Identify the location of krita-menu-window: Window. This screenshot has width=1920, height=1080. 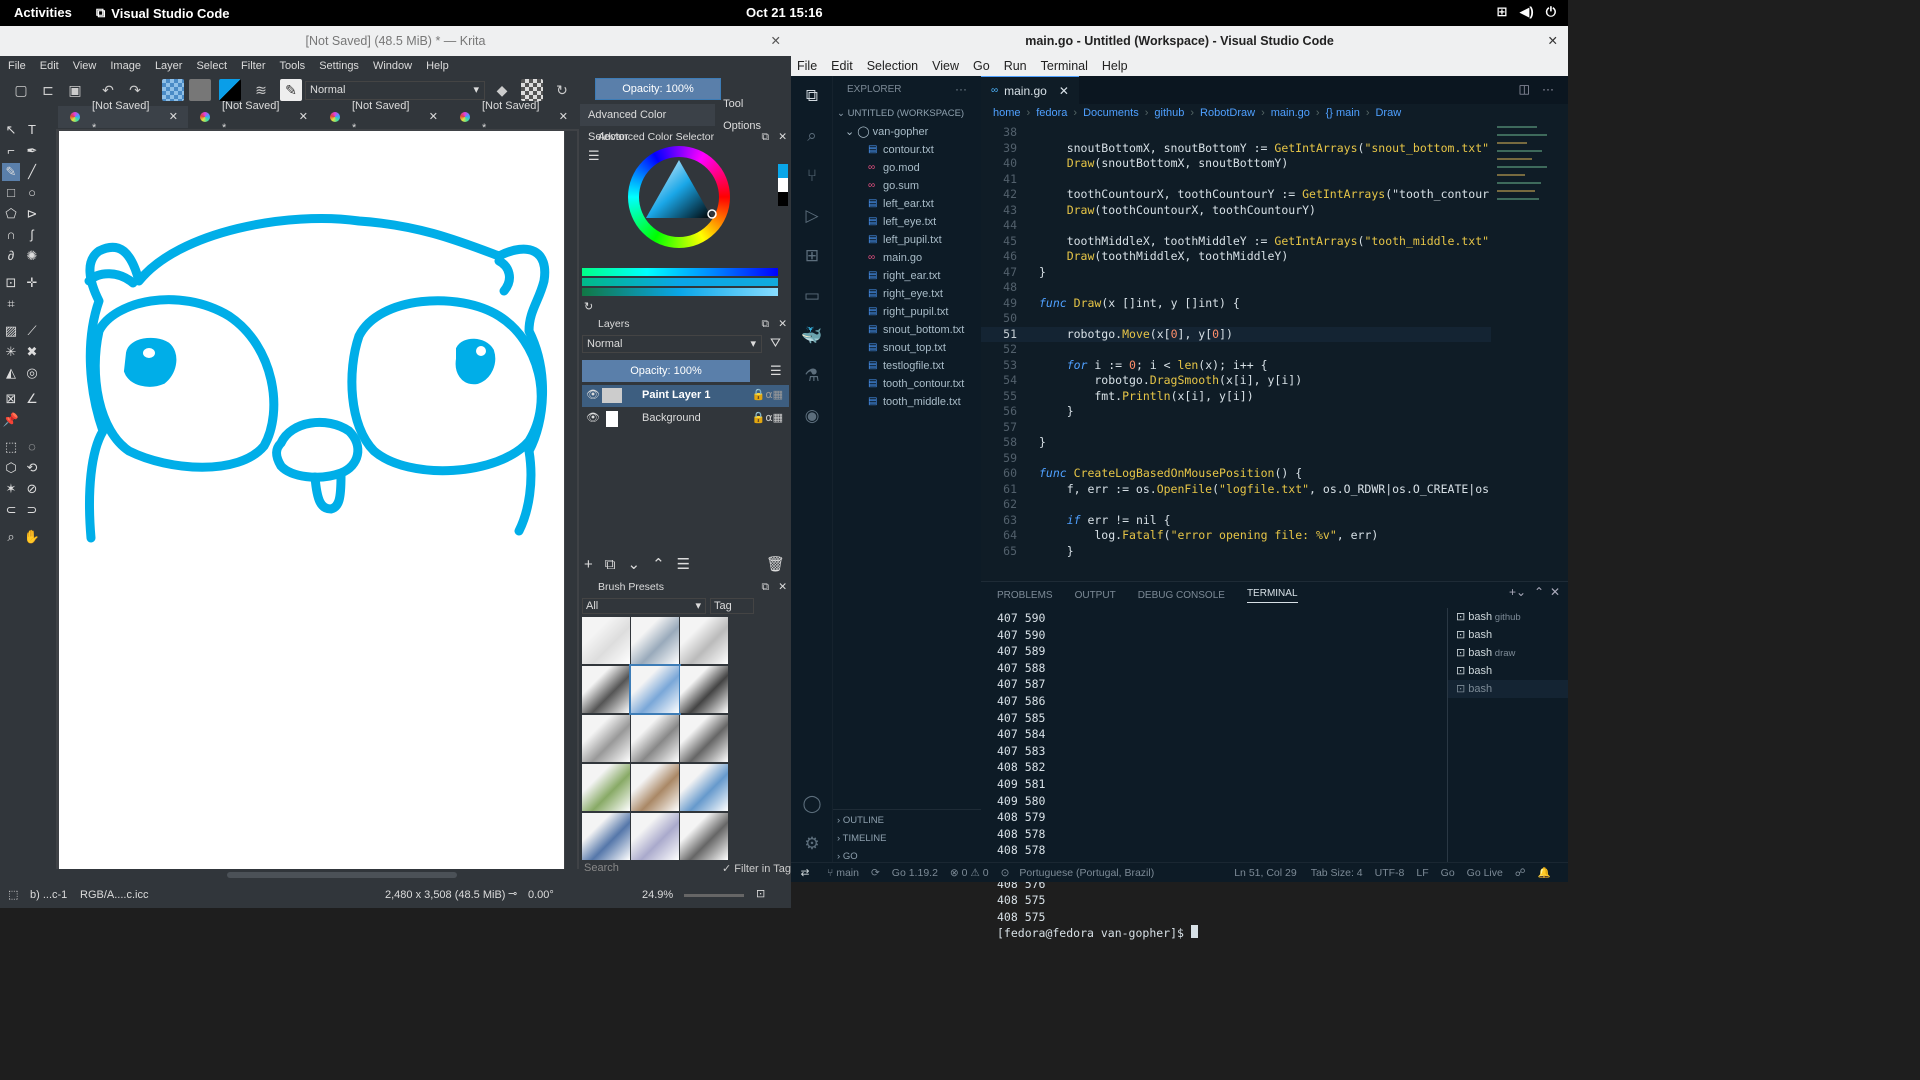
(392, 66).